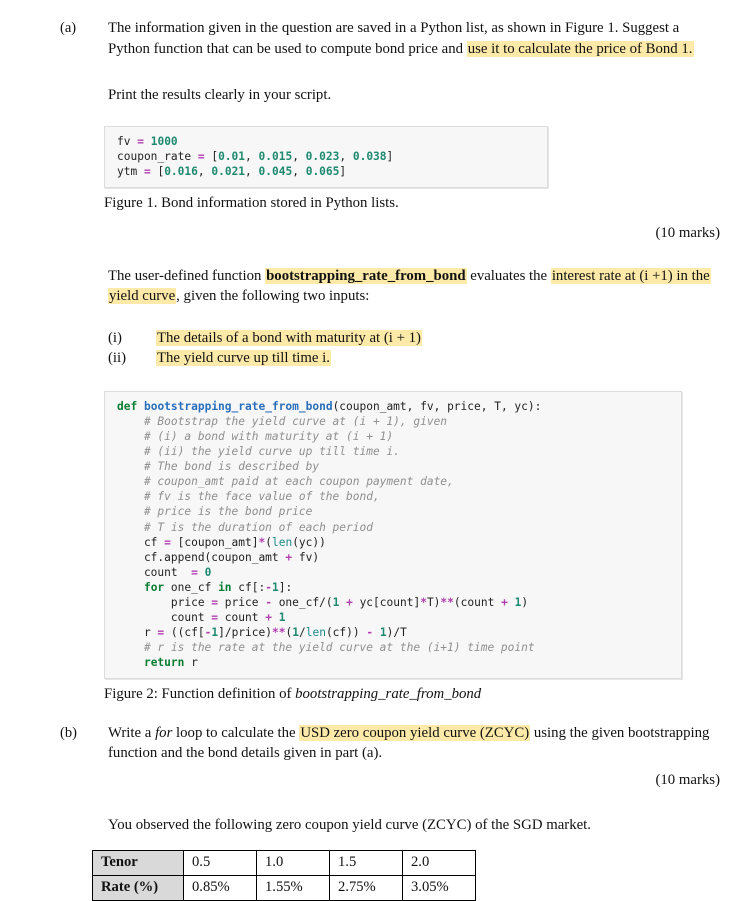  I want to click on zcyc-row-0-head: Tenor, so click(138, 862).